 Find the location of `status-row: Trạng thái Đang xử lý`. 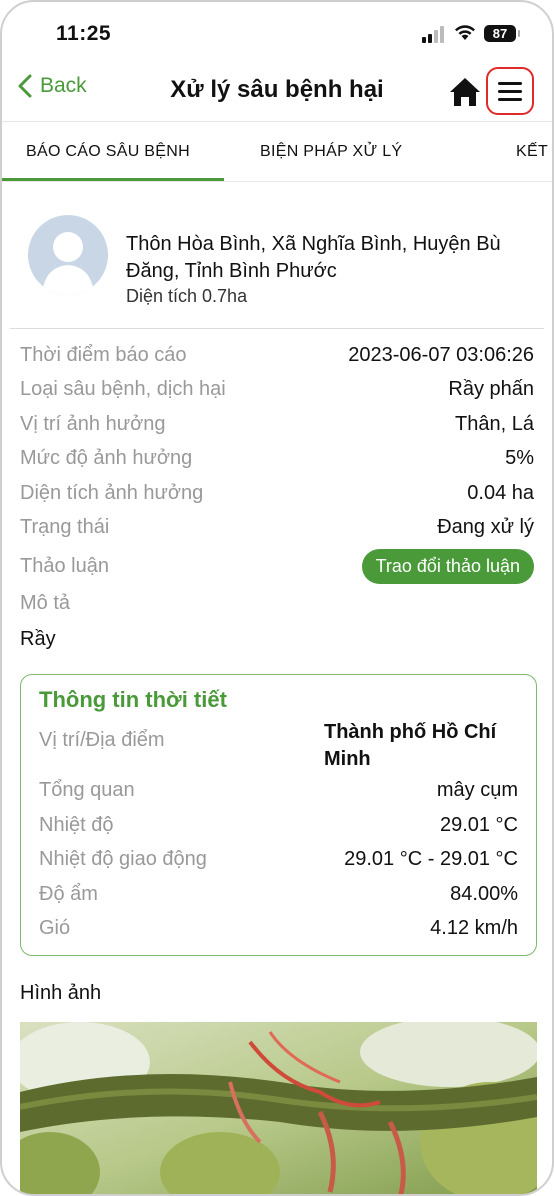

status-row: Trạng thái Đang xử lý is located at coordinates (277, 527).